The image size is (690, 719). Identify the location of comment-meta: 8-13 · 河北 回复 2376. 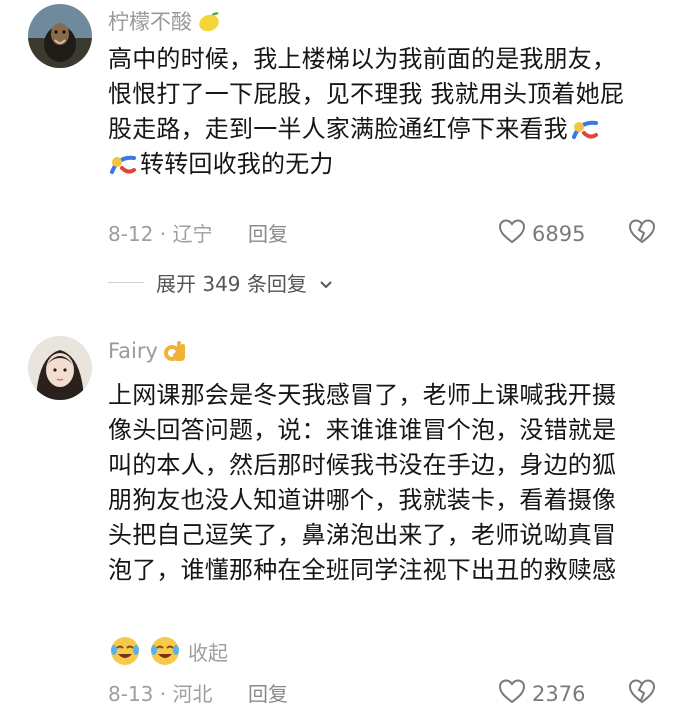
(388, 693).